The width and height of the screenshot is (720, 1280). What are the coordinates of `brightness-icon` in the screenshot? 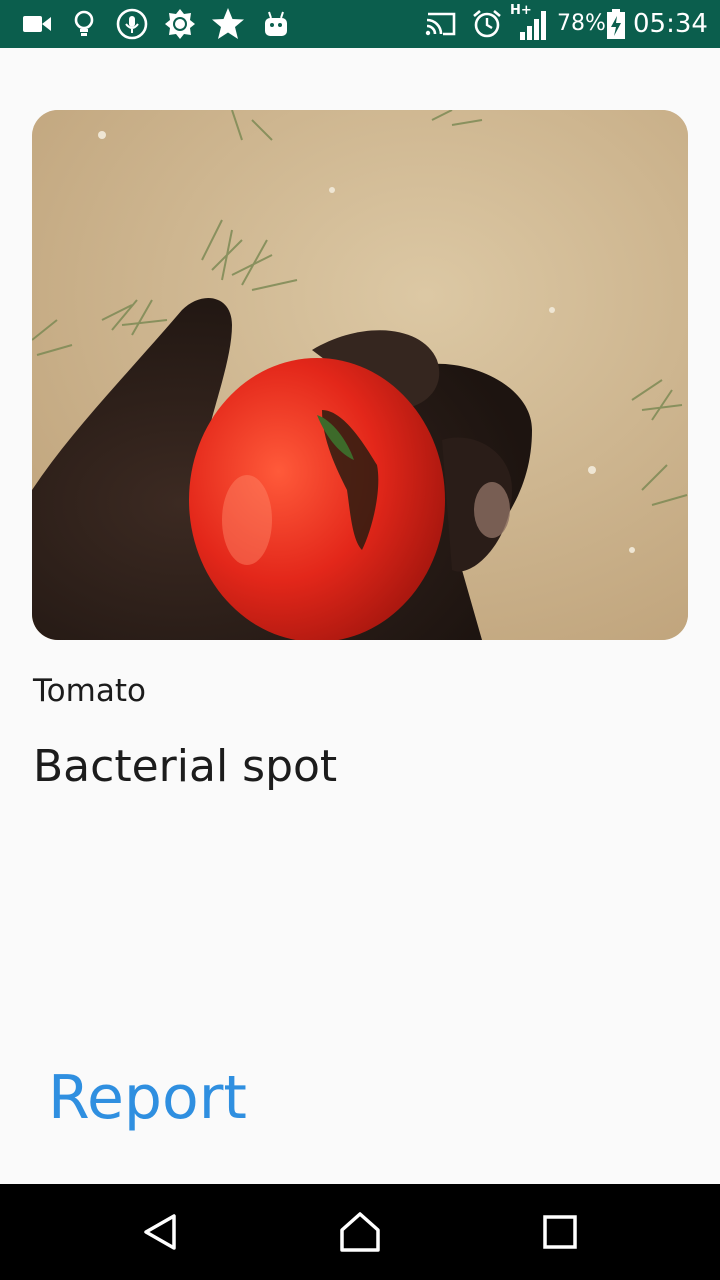 It's located at (180, 24).